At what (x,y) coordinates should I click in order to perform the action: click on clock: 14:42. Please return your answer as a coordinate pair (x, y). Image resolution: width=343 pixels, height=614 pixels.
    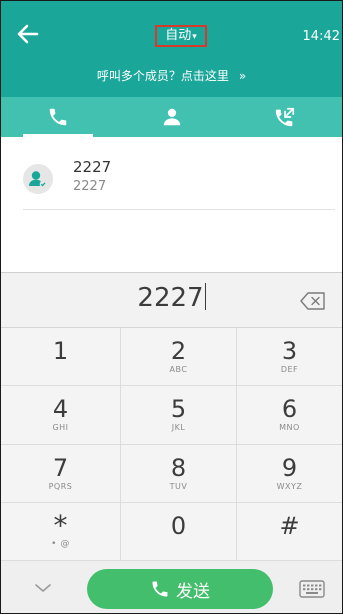
    Looking at the image, I should click on (321, 36).